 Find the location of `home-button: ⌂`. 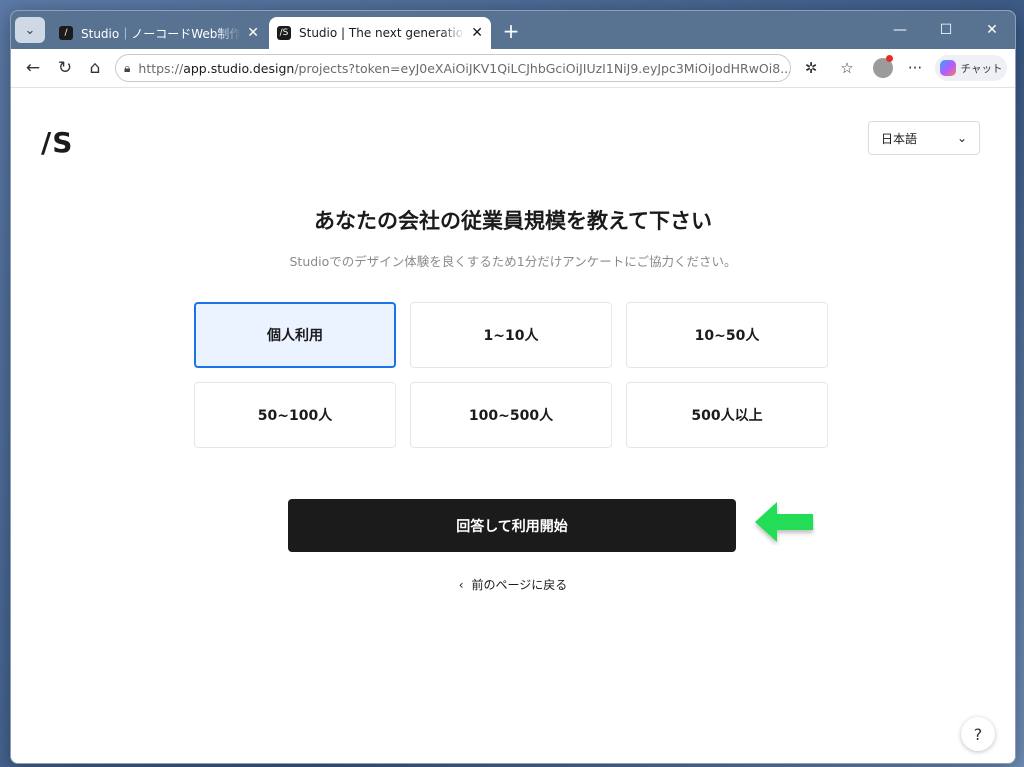

home-button: ⌂ is located at coordinates (95, 68).